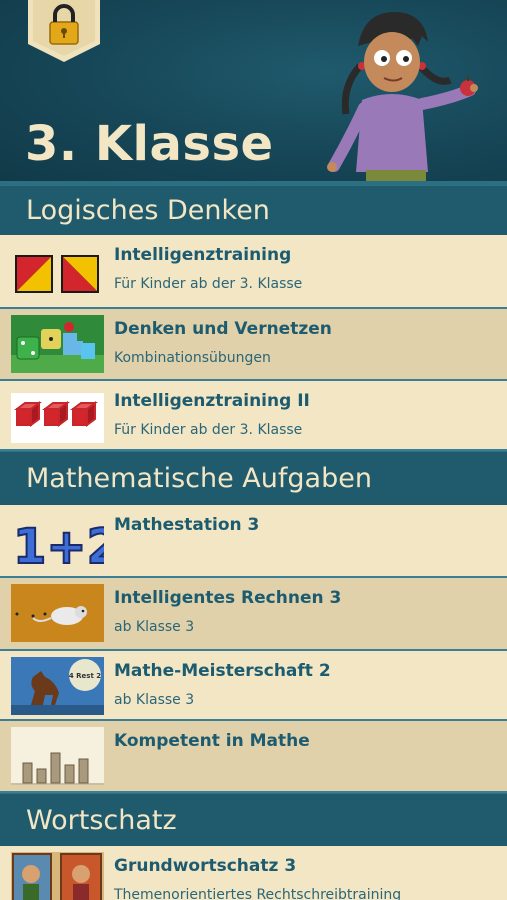  I want to click on list-item-kompetent-in-mathe: Kompetent in Mathe, so click(253, 757).